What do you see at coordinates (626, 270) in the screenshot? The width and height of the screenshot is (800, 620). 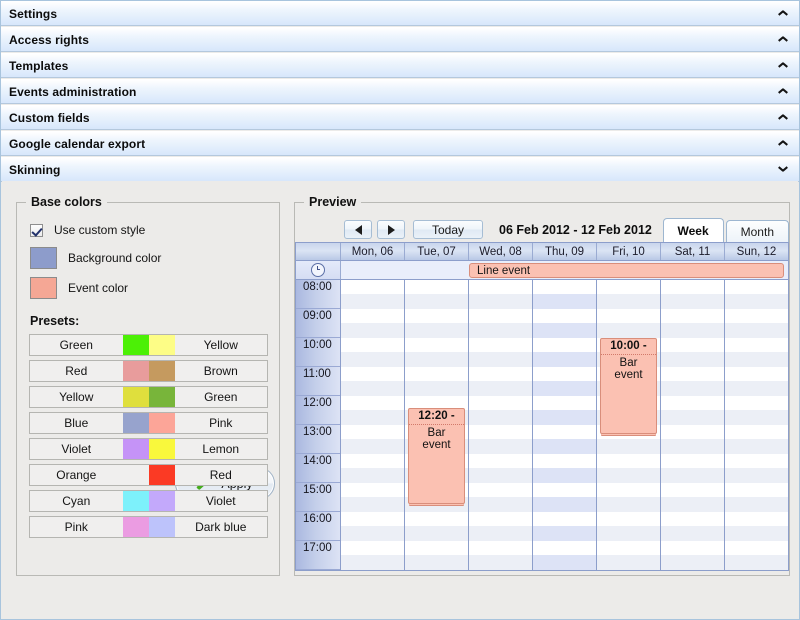 I see `all-day-event: Line event` at bounding box center [626, 270].